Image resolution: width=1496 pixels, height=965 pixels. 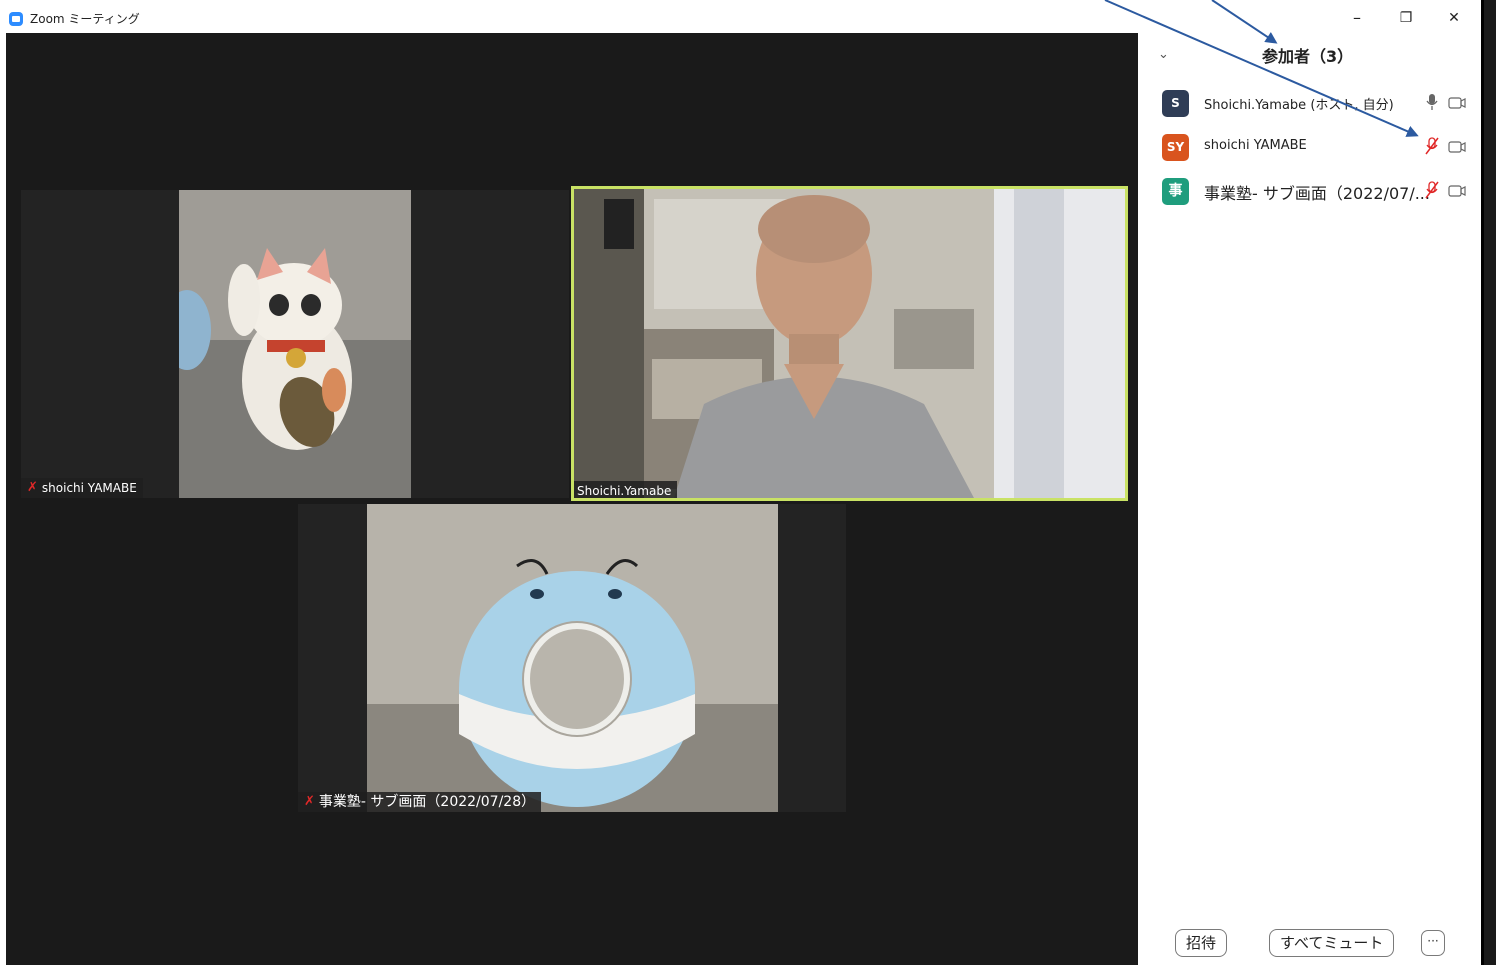 I want to click on participant-name: Shoichi.Yamabe (ホスト, 自分), so click(x=1299, y=105).